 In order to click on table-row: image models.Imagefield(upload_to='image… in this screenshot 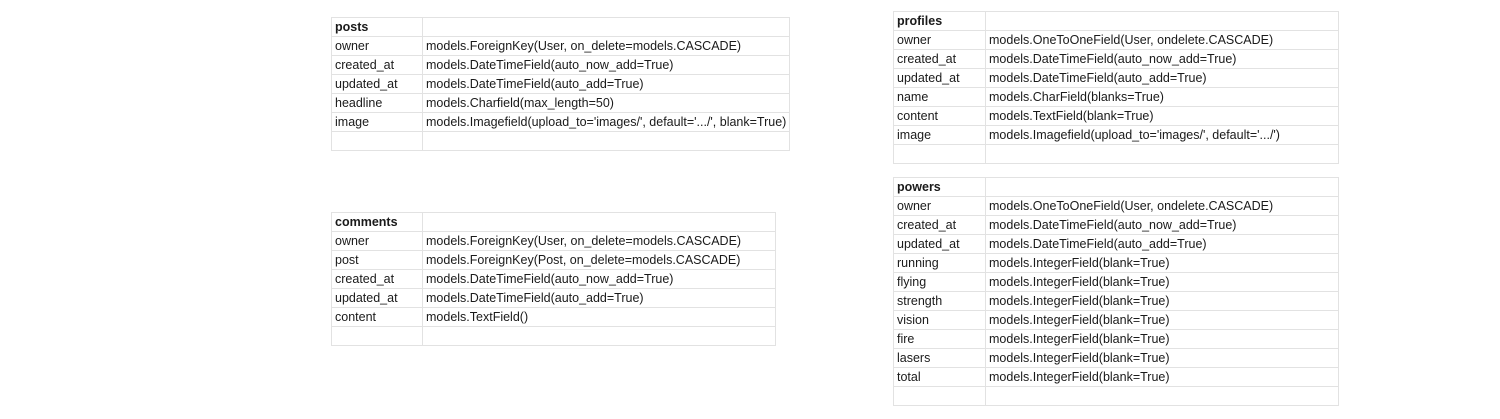, I will do `click(561, 122)`.